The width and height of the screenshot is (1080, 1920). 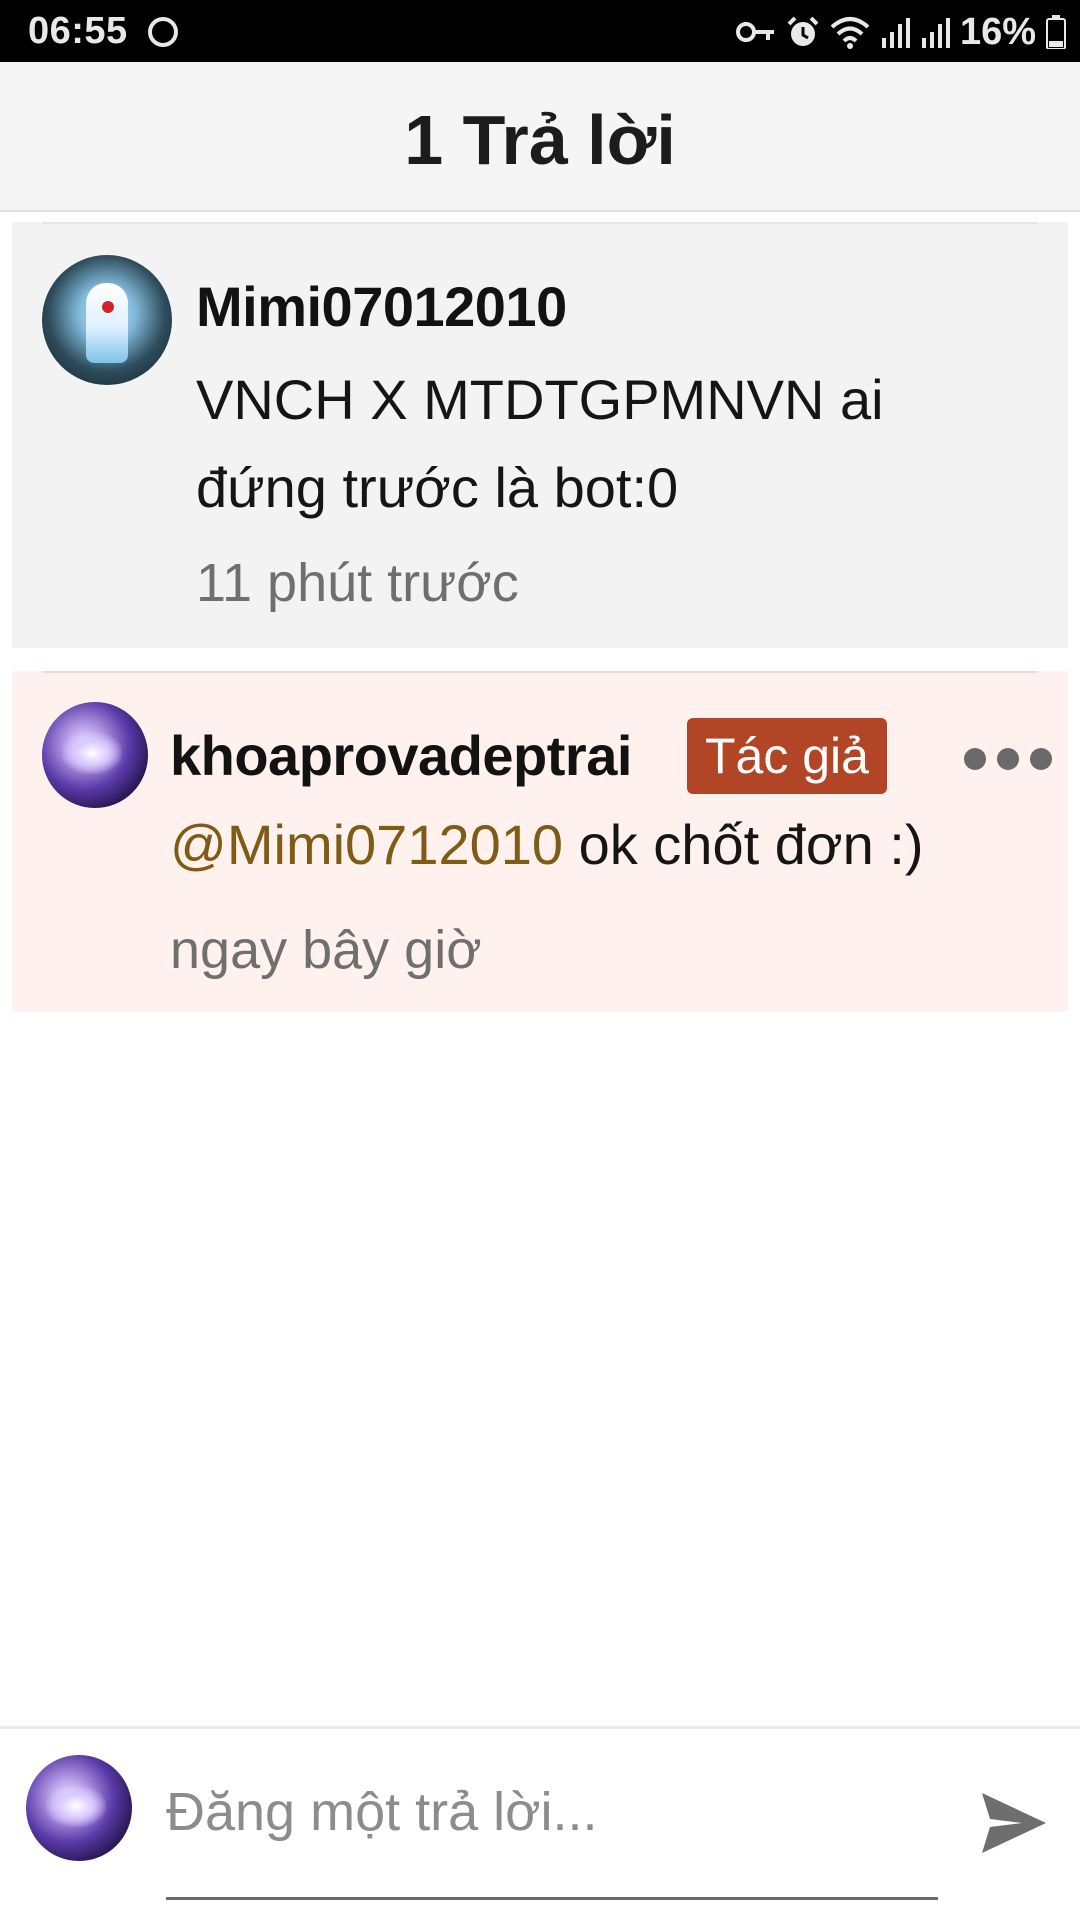 What do you see at coordinates (754, 32) in the screenshot?
I see `vpn-key-icon` at bounding box center [754, 32].